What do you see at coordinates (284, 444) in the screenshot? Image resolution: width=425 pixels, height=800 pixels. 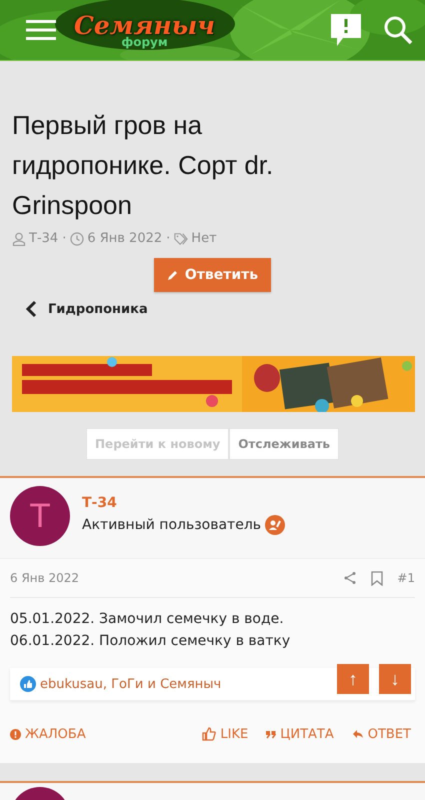 I see `thread-action-button: Отслеживать` at bounding box center [284, 444].